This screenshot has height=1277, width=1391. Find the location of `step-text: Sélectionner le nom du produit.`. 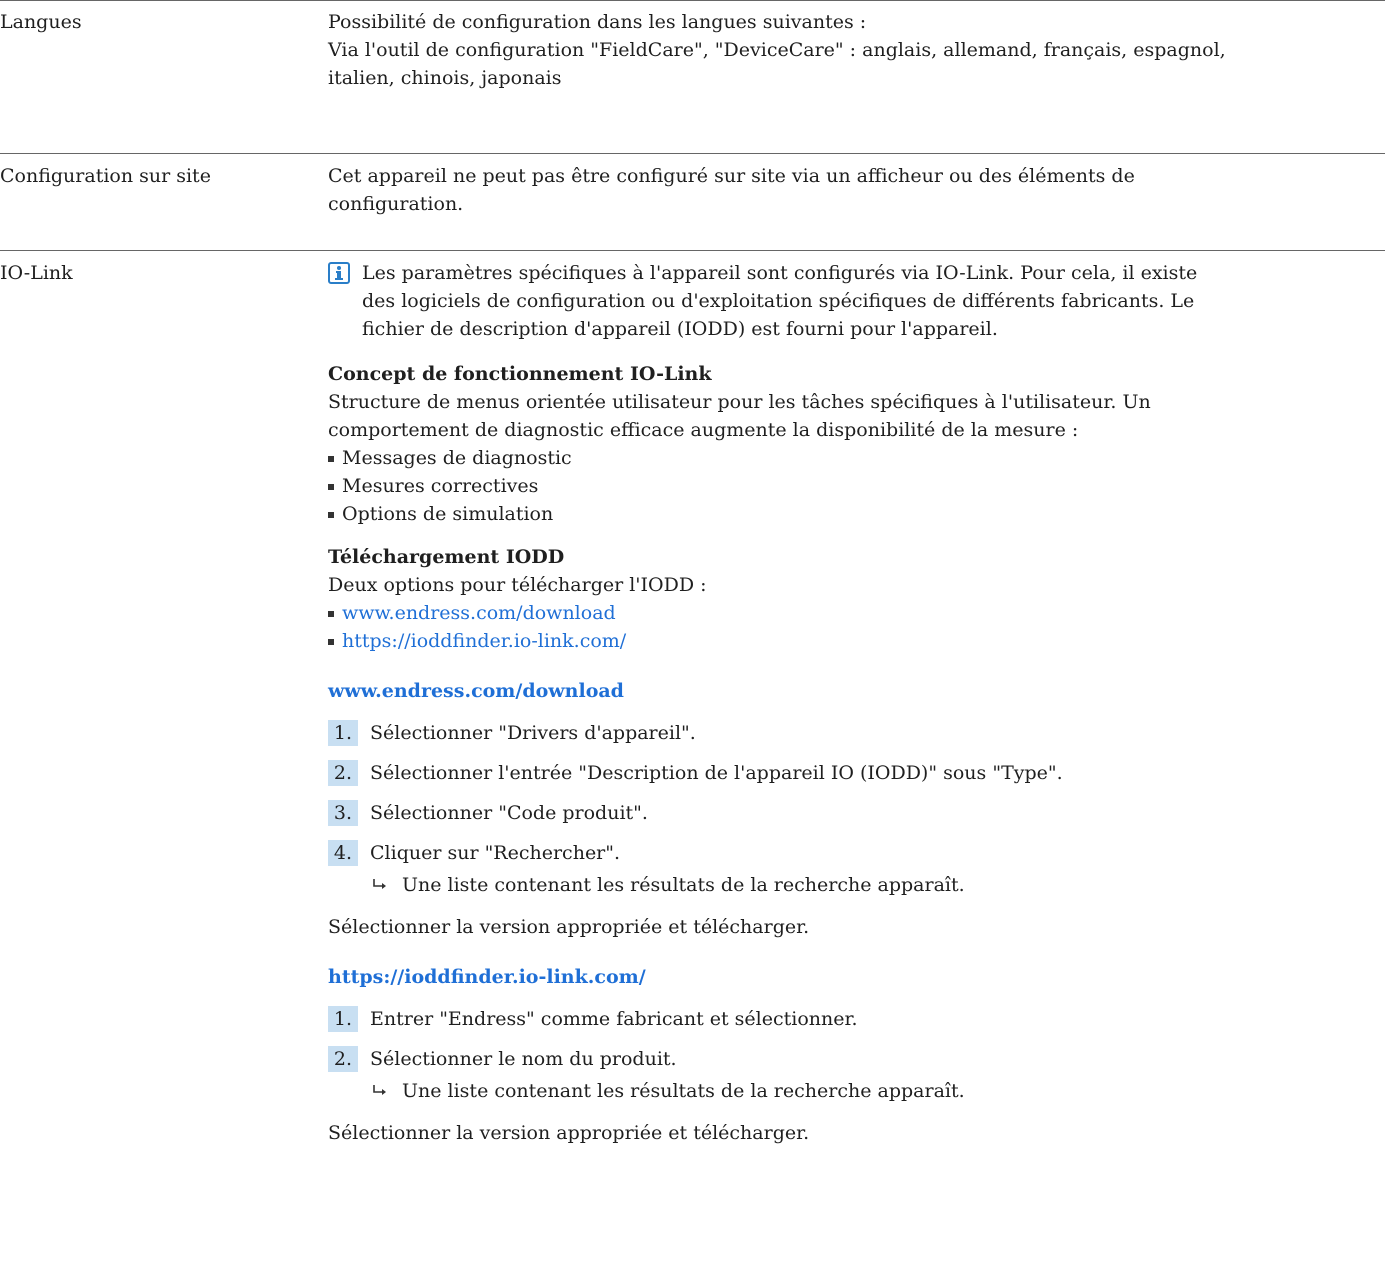

step-text: Sélectionner le nom du produit. is located at coordinates (523, 1059).